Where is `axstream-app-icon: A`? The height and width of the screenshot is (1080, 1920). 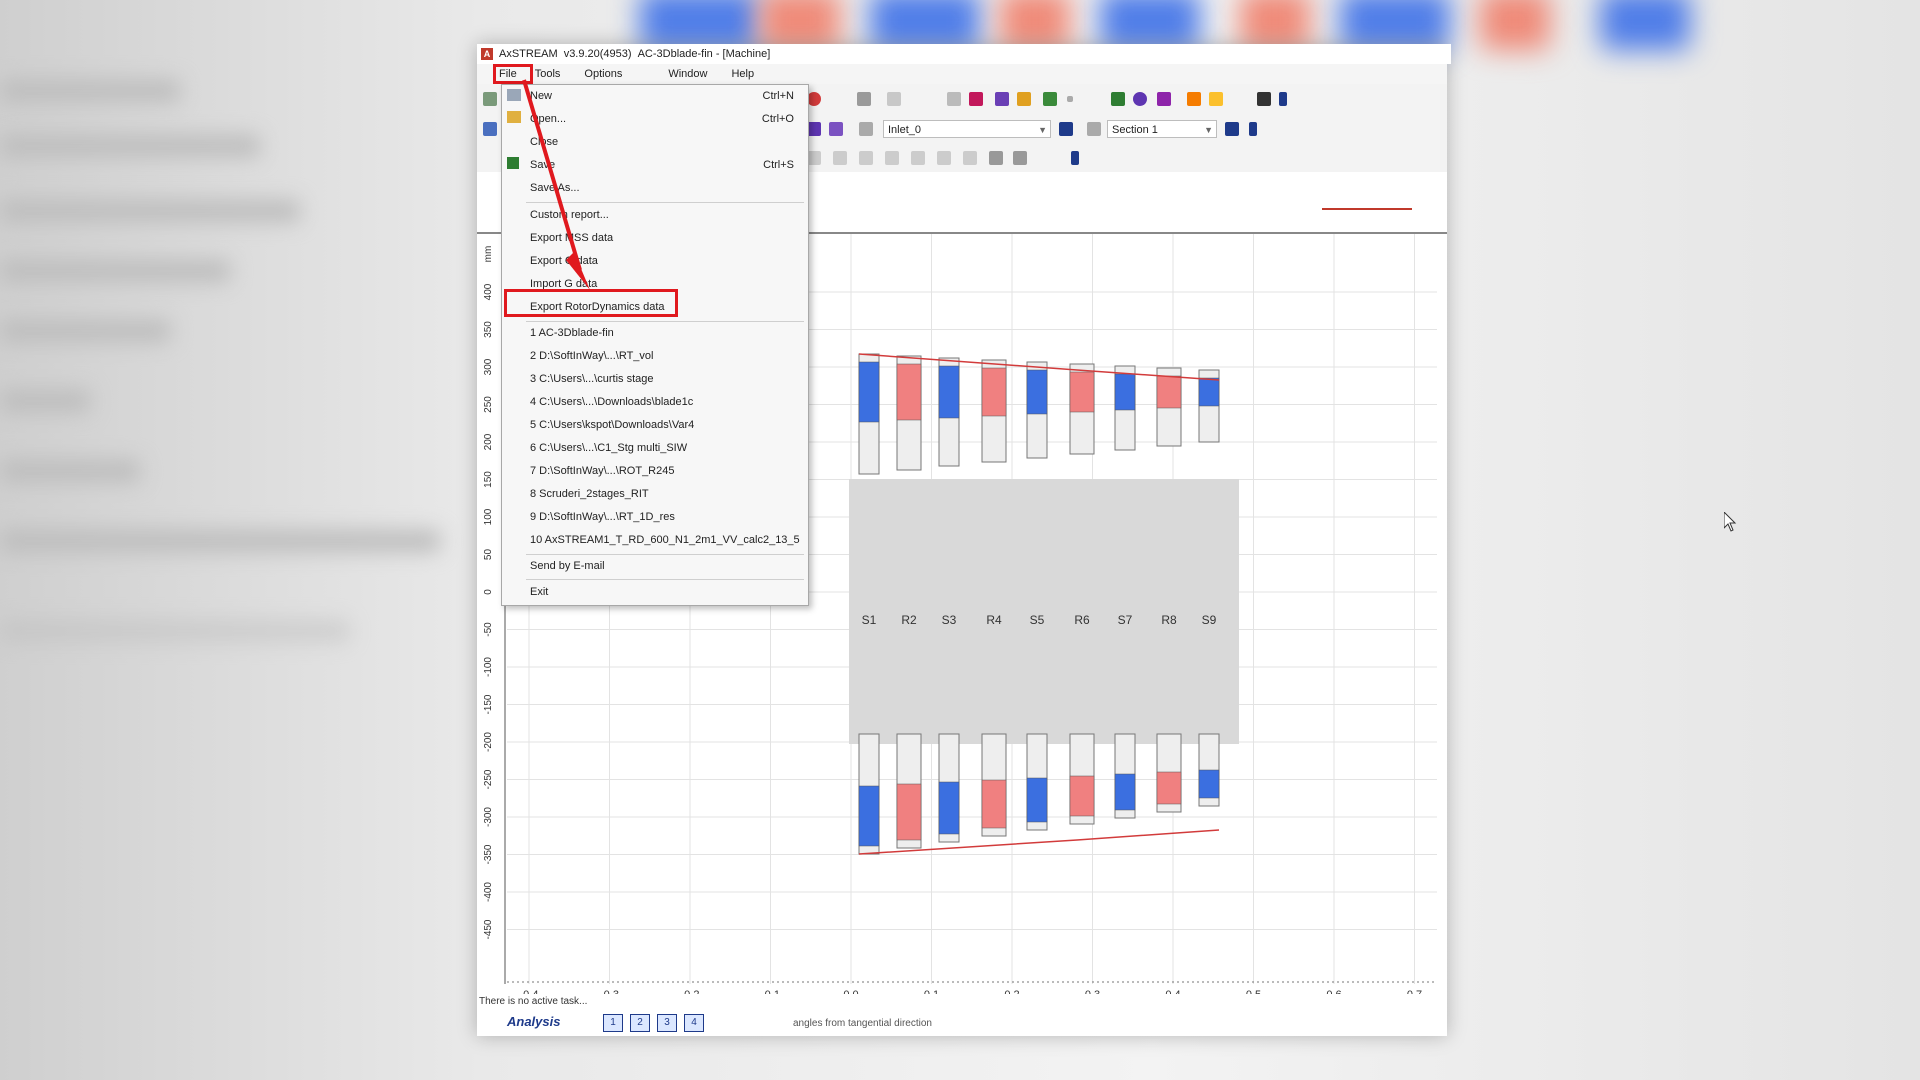 axstream-app-icon: A is located at coordinates (487, 54).